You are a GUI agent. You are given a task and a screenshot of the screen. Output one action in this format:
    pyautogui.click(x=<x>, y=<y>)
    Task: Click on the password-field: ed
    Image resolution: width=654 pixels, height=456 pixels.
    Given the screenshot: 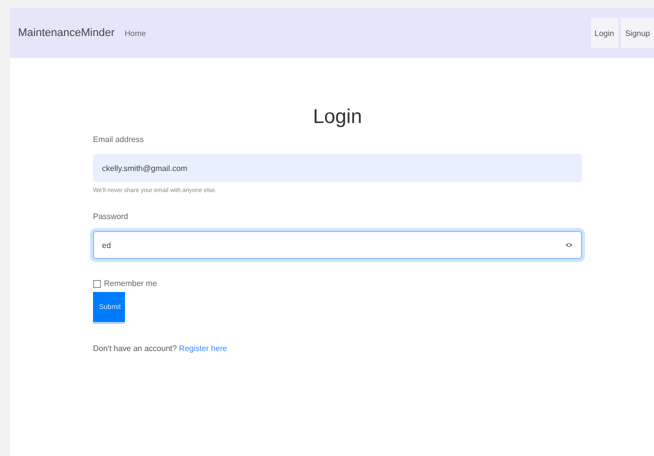 What is the action you would take?
    pyautogui.click(x=337, y=245)
    